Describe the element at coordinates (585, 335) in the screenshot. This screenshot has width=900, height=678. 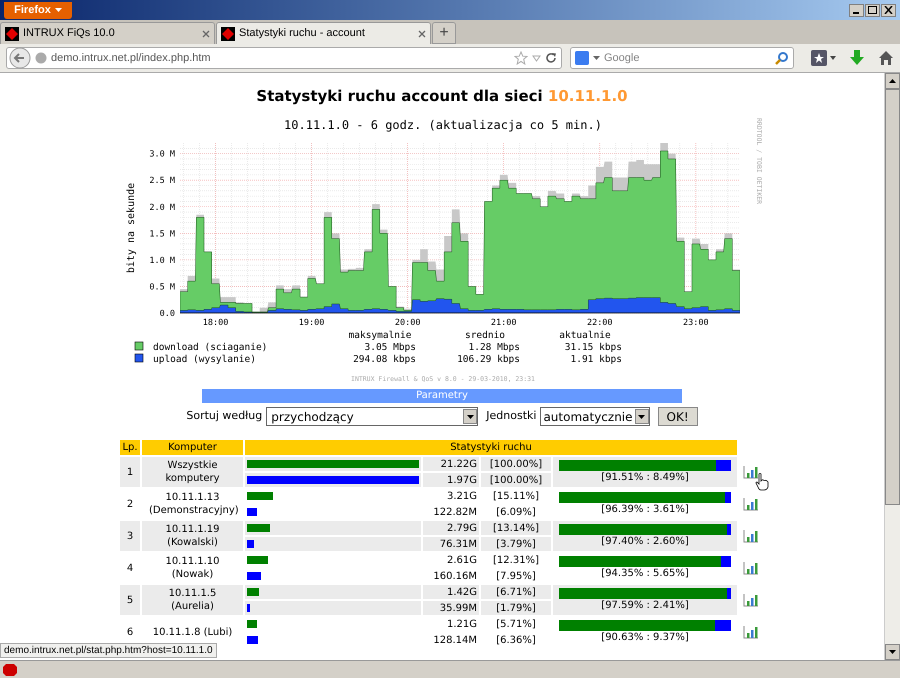
I see `legend-header: aktualnie` at that location.